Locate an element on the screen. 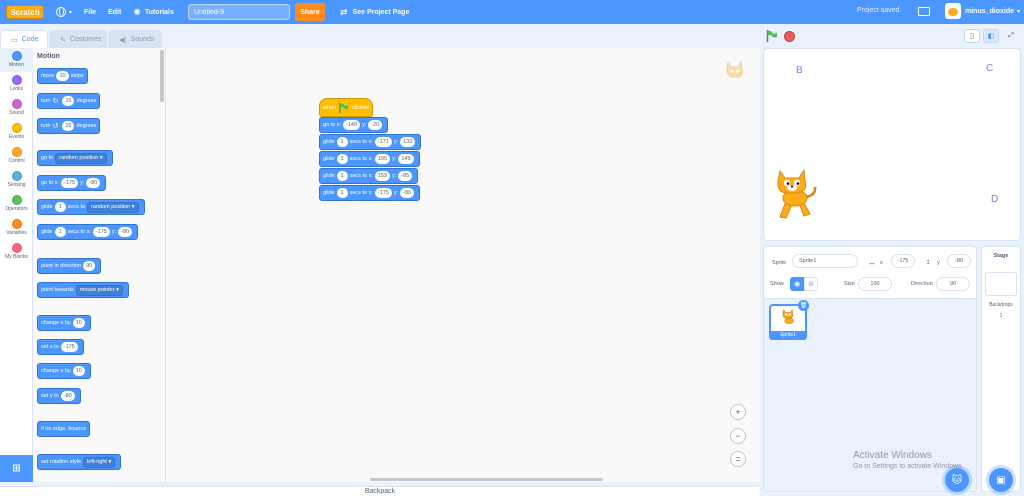  zoom-reset-button: = is located at coordinates (738, 459).